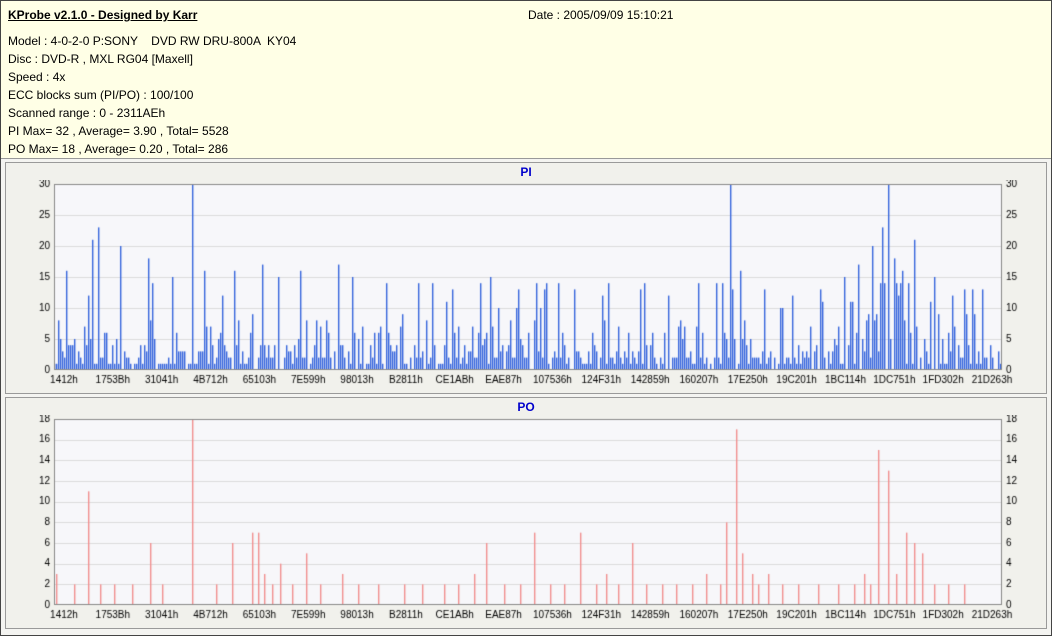 This screenshot has height=636, width=1052. I want to click on pi-summary: PI Max= 32 , Average= 3.90 , Total= 5528, so click(118, 131).